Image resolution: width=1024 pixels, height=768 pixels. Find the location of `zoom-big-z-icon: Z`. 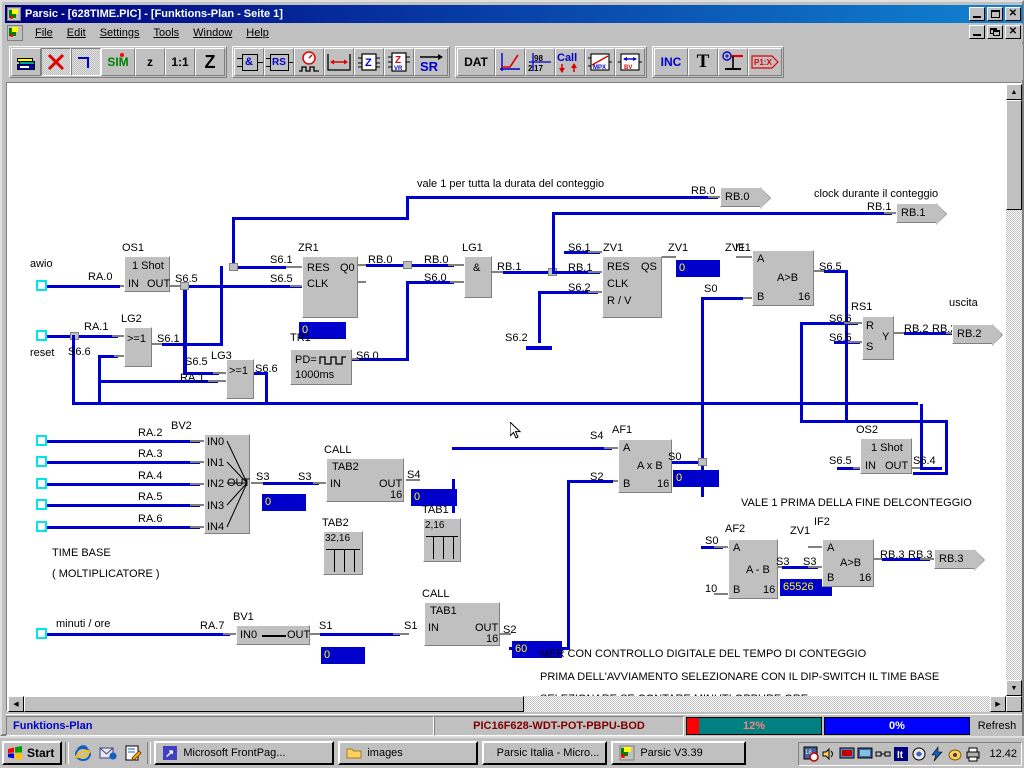

zoom-big-z-icon: Z is located at coordinates (210, 62).